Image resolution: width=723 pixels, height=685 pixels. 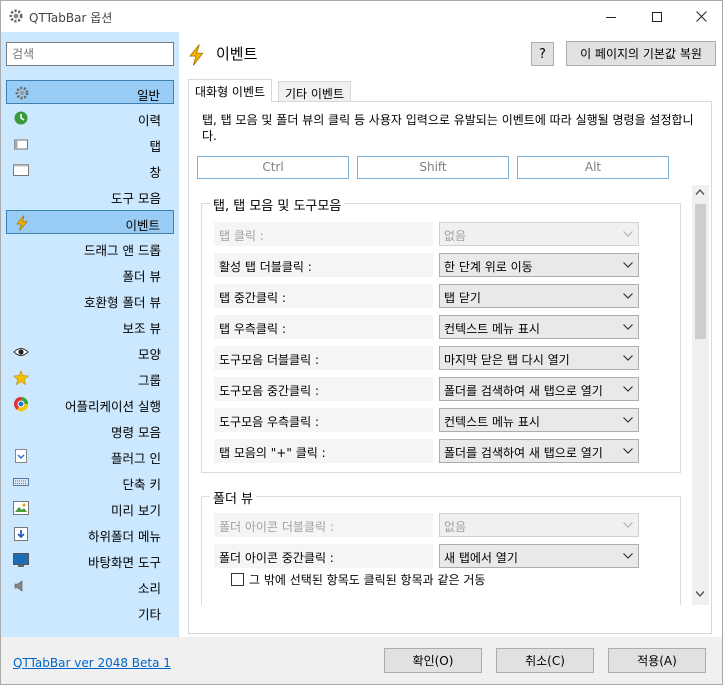 I want to click on select-value: 새 탭에서 열기, so click(x=481, y=558).